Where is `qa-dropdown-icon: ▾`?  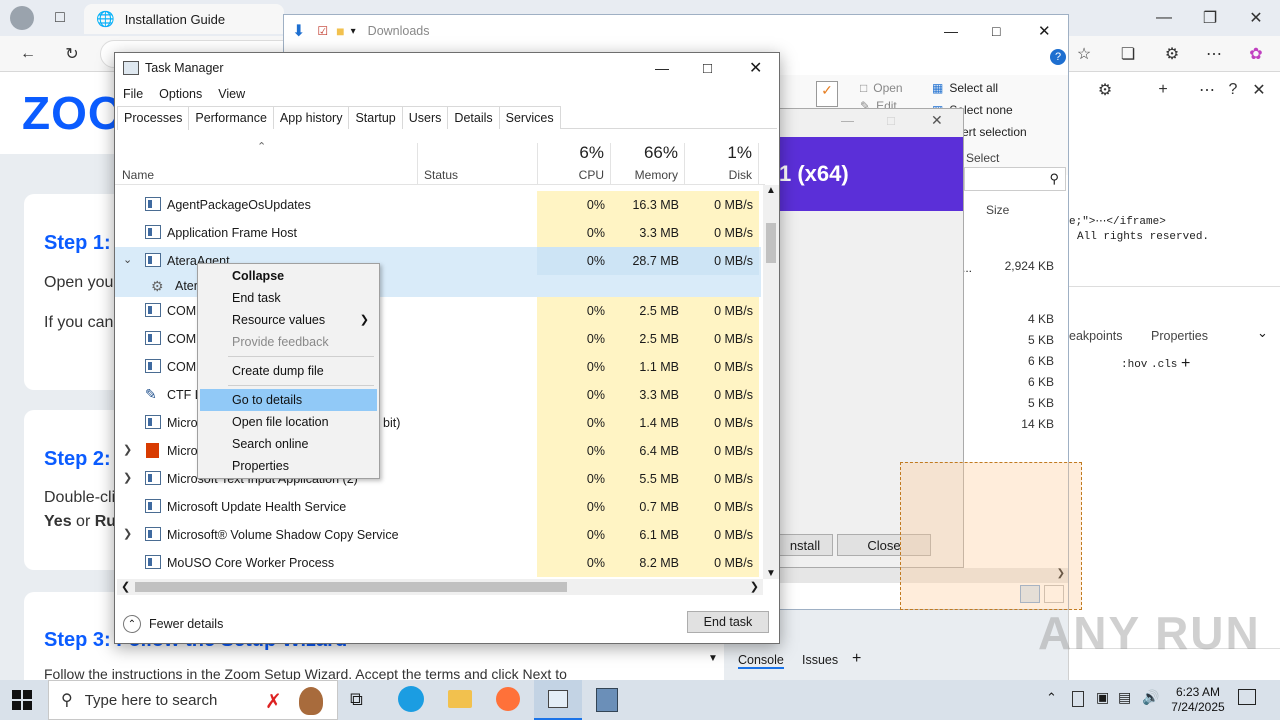
qa-dropdown-icon: ▾ is located at coordinates (353, 31).